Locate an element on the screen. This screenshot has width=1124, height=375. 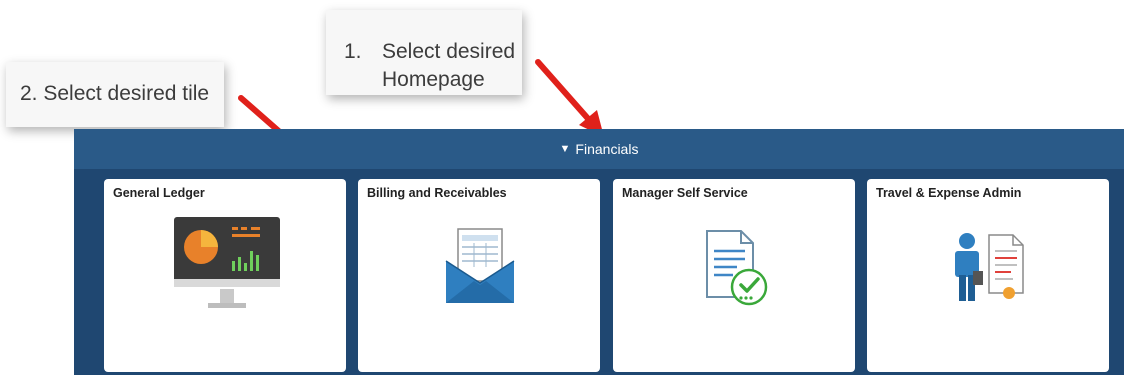
callout-select-tile: 2. Select desired tile is located at coordinates (115, 94).